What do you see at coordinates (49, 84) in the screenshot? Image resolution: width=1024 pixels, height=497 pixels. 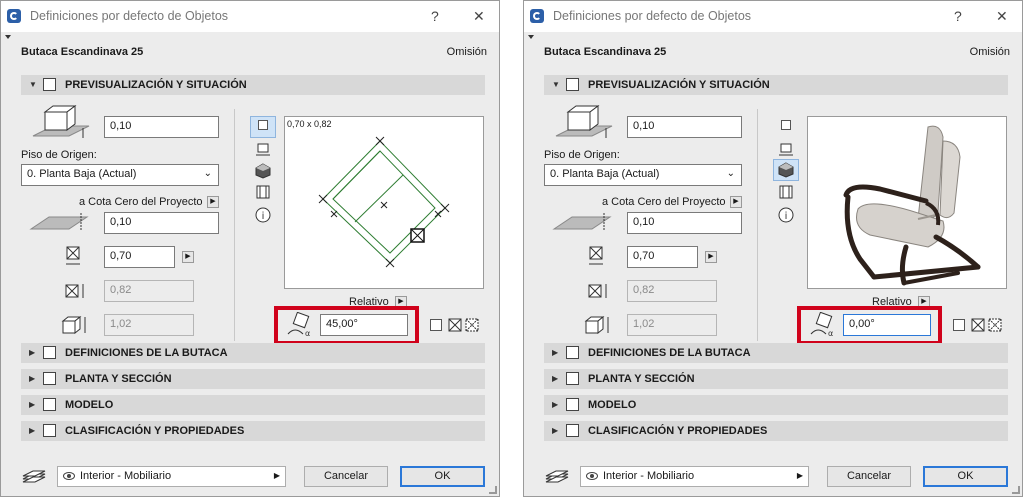 I see `preview-section-icon` at bounding box center [49, 84].